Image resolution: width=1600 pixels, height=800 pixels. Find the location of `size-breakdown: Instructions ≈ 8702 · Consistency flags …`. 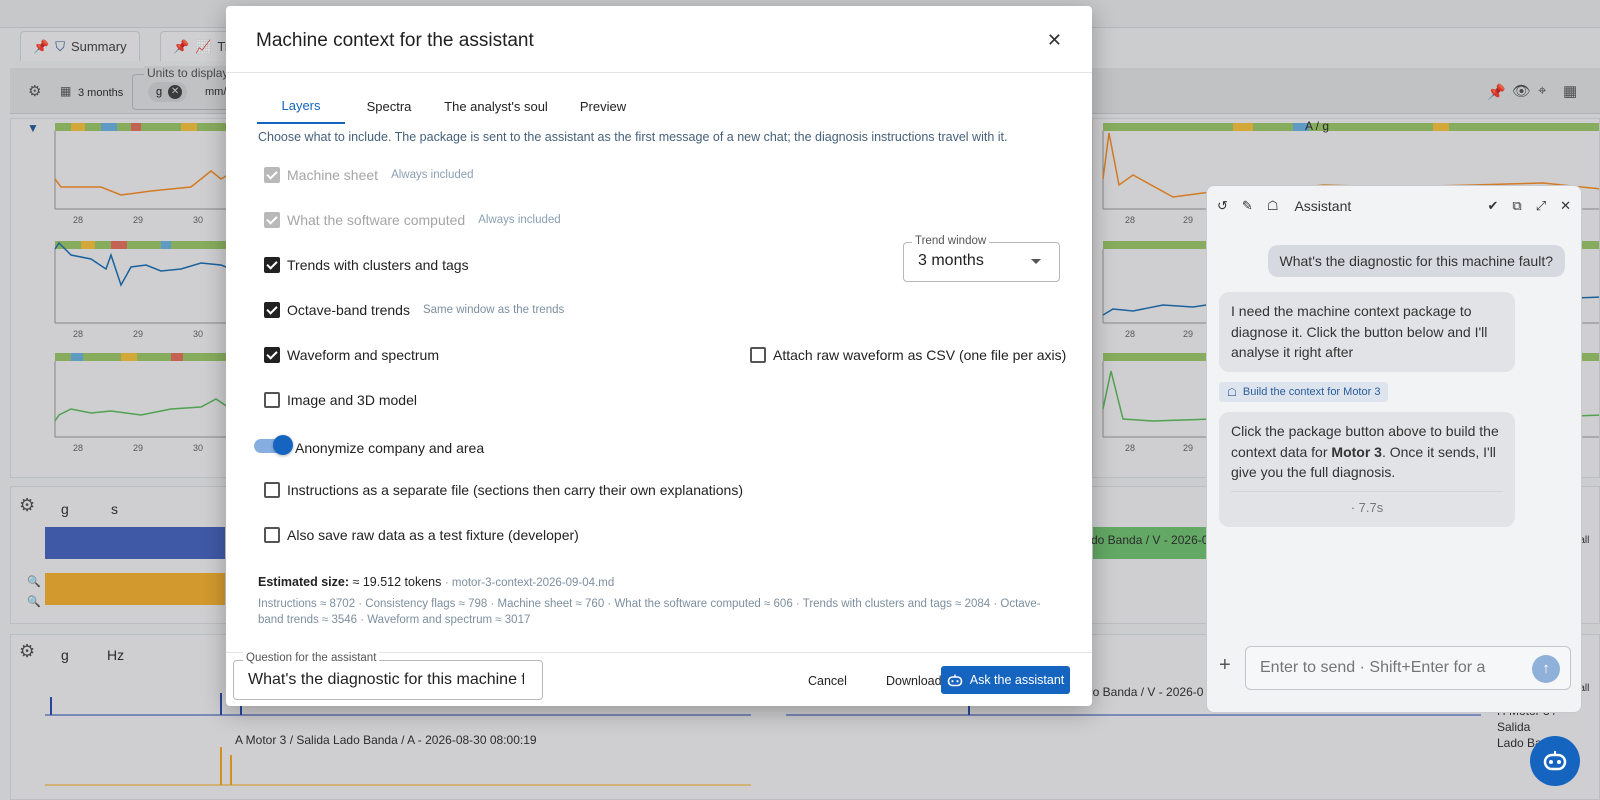

size-breakdown: Instructions ≈ 8702 · Consistency flags … is located at coordinates (649, 612).